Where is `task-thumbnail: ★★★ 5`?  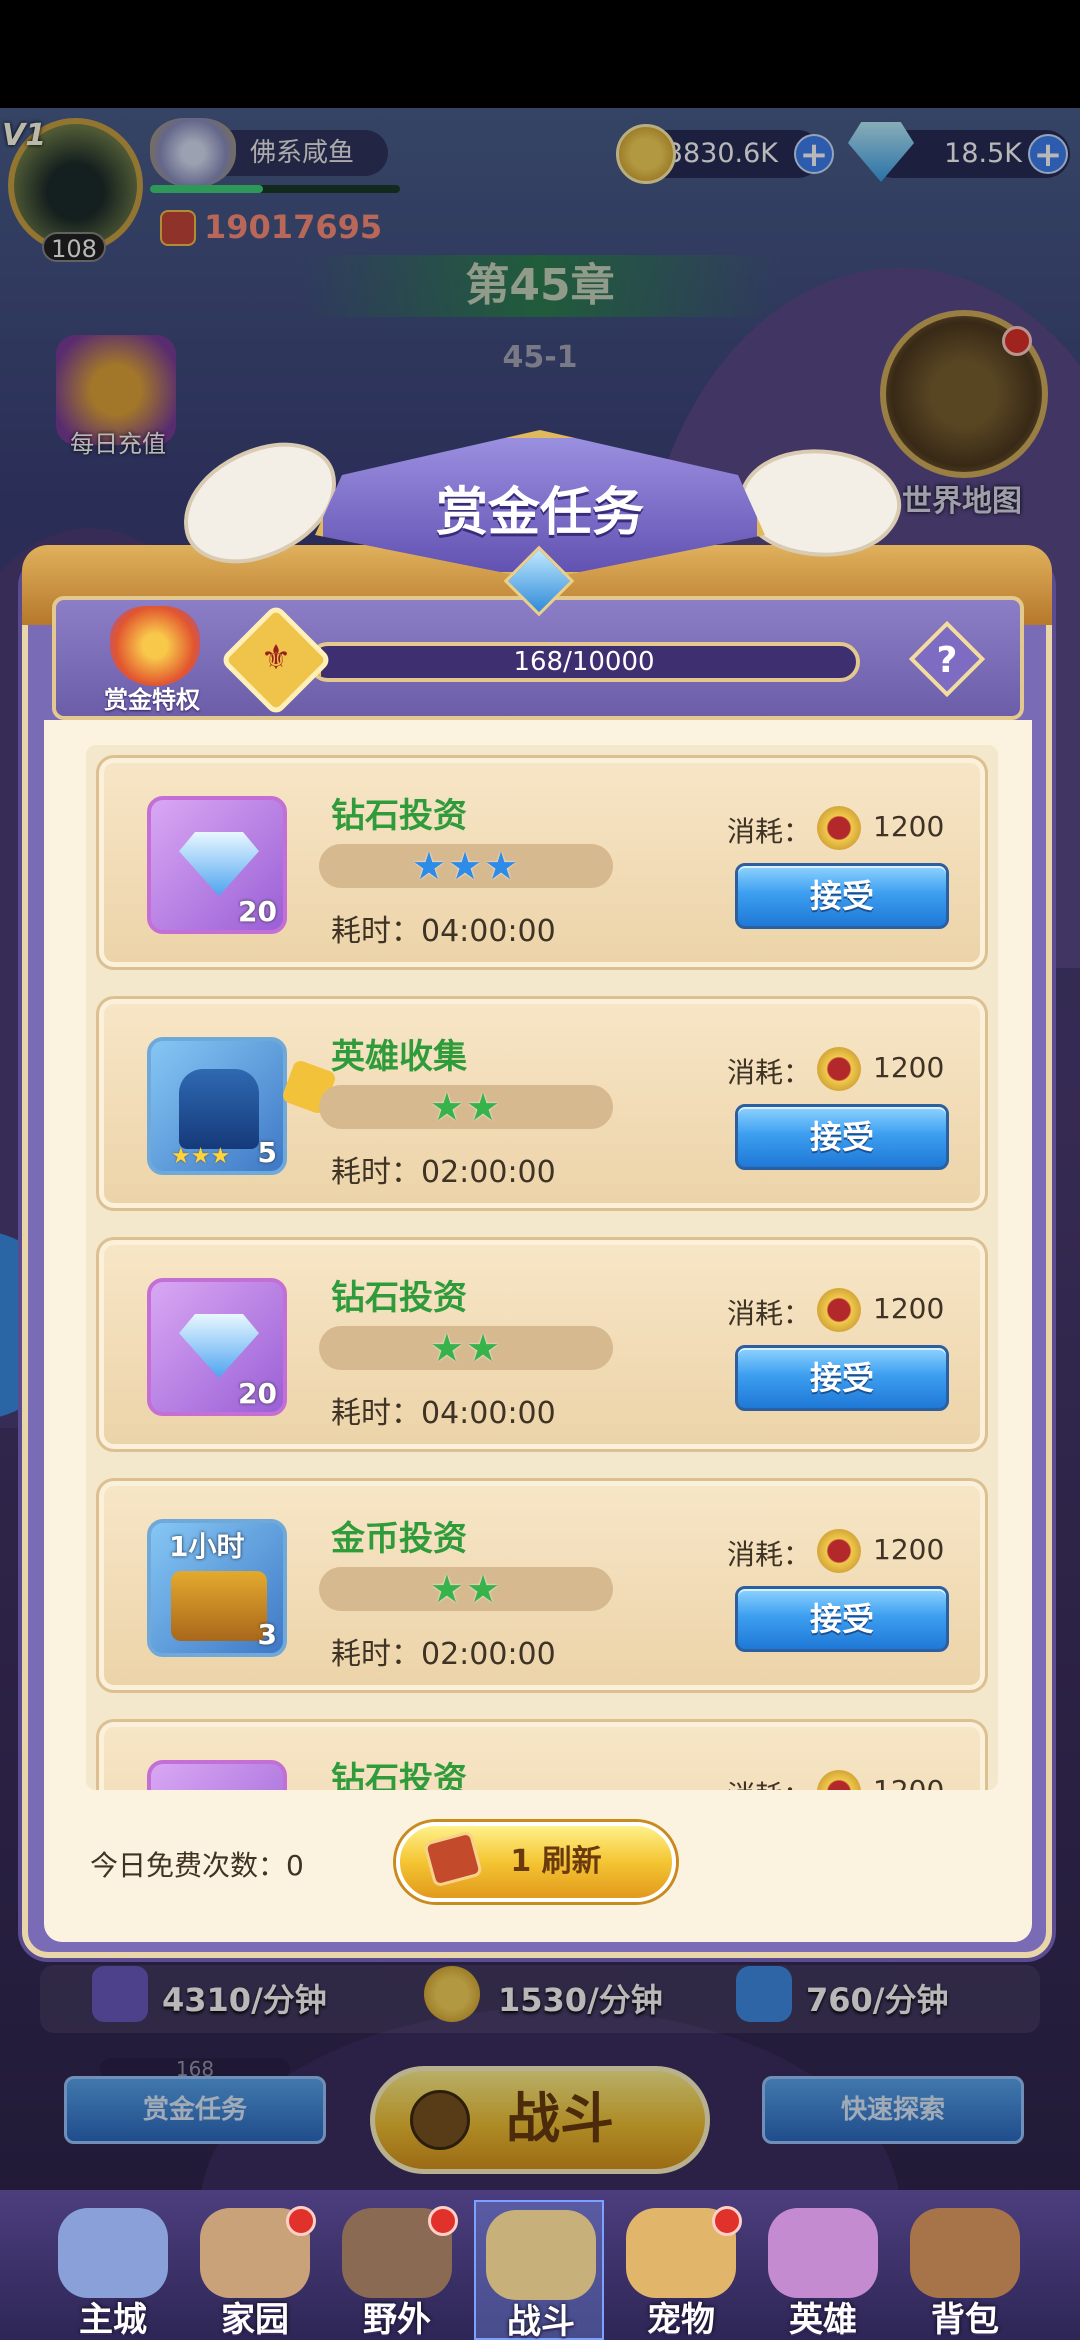
task-thumbnail: ★★★ 5 is located at coordinates (242, 1106).